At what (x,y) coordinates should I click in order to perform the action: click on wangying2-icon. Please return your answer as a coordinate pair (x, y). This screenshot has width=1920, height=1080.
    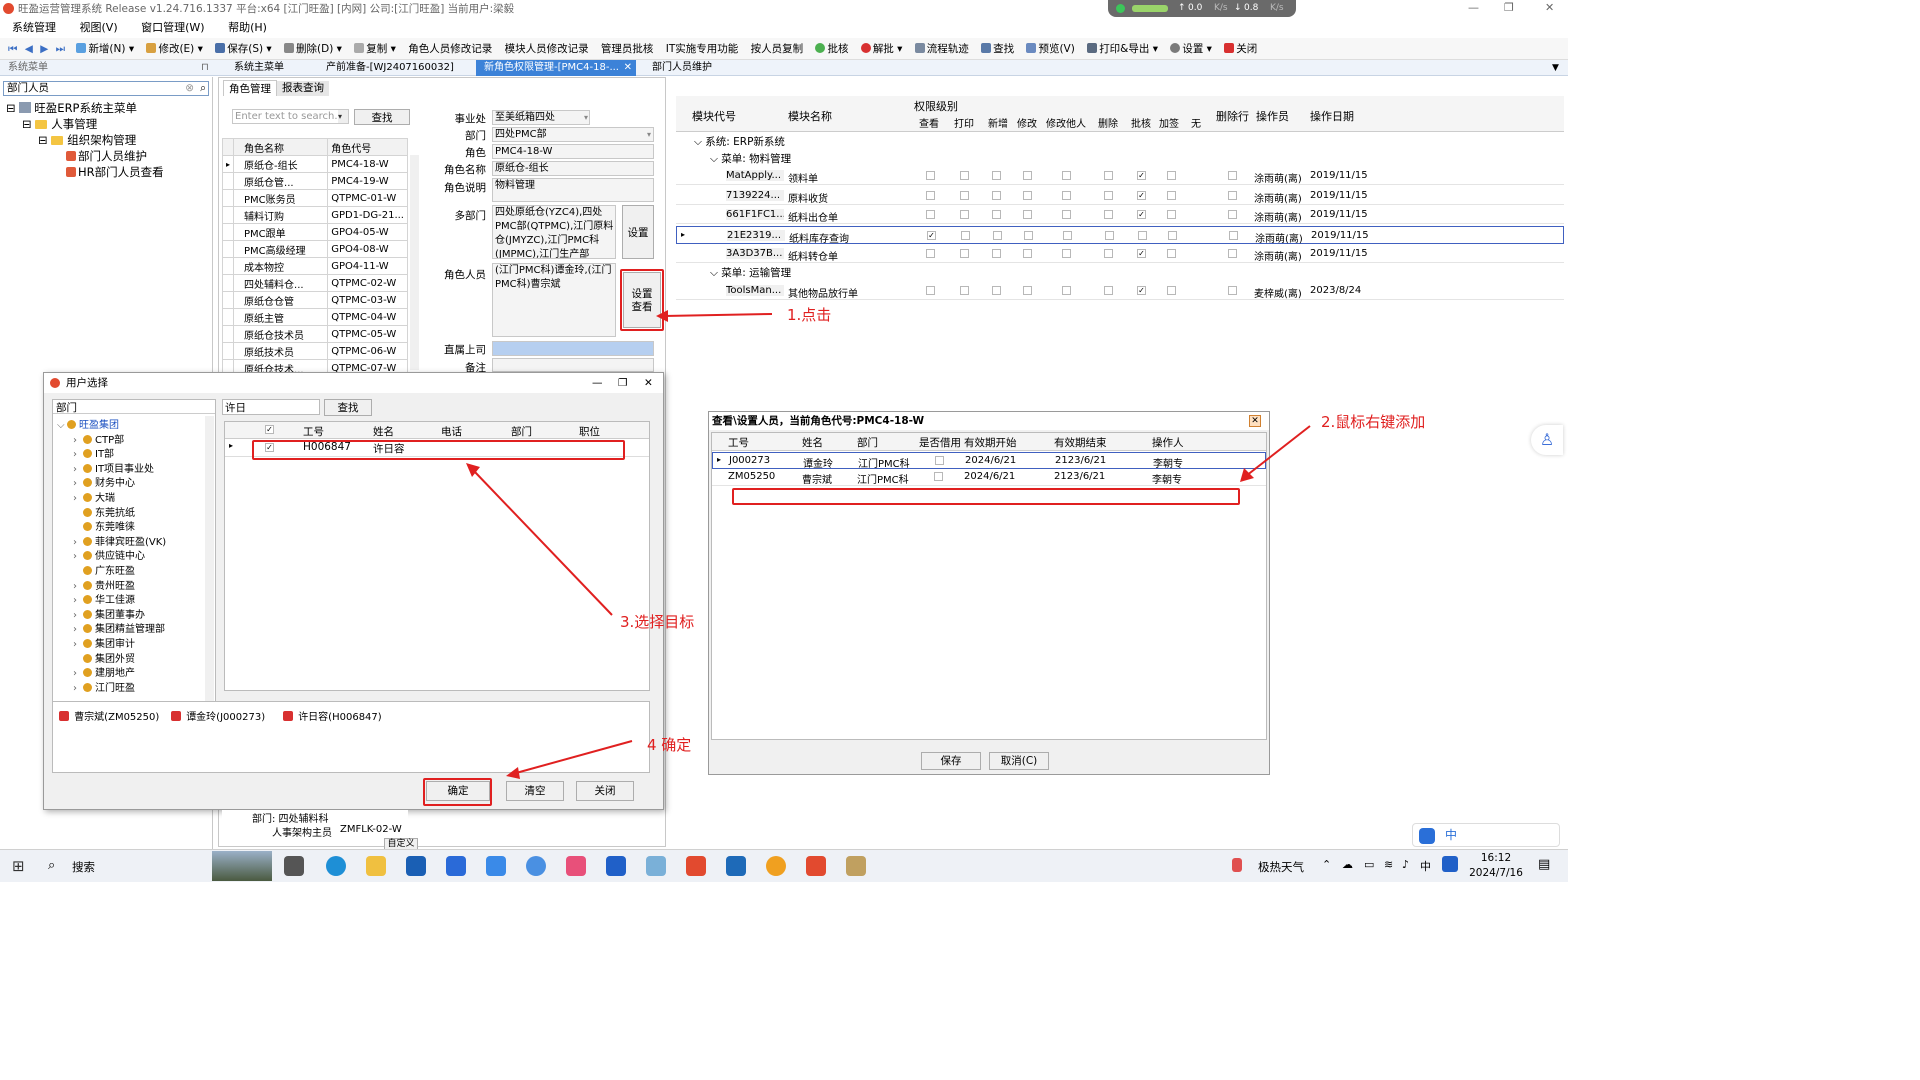
    Looking at the image, I should click on (816, 866).